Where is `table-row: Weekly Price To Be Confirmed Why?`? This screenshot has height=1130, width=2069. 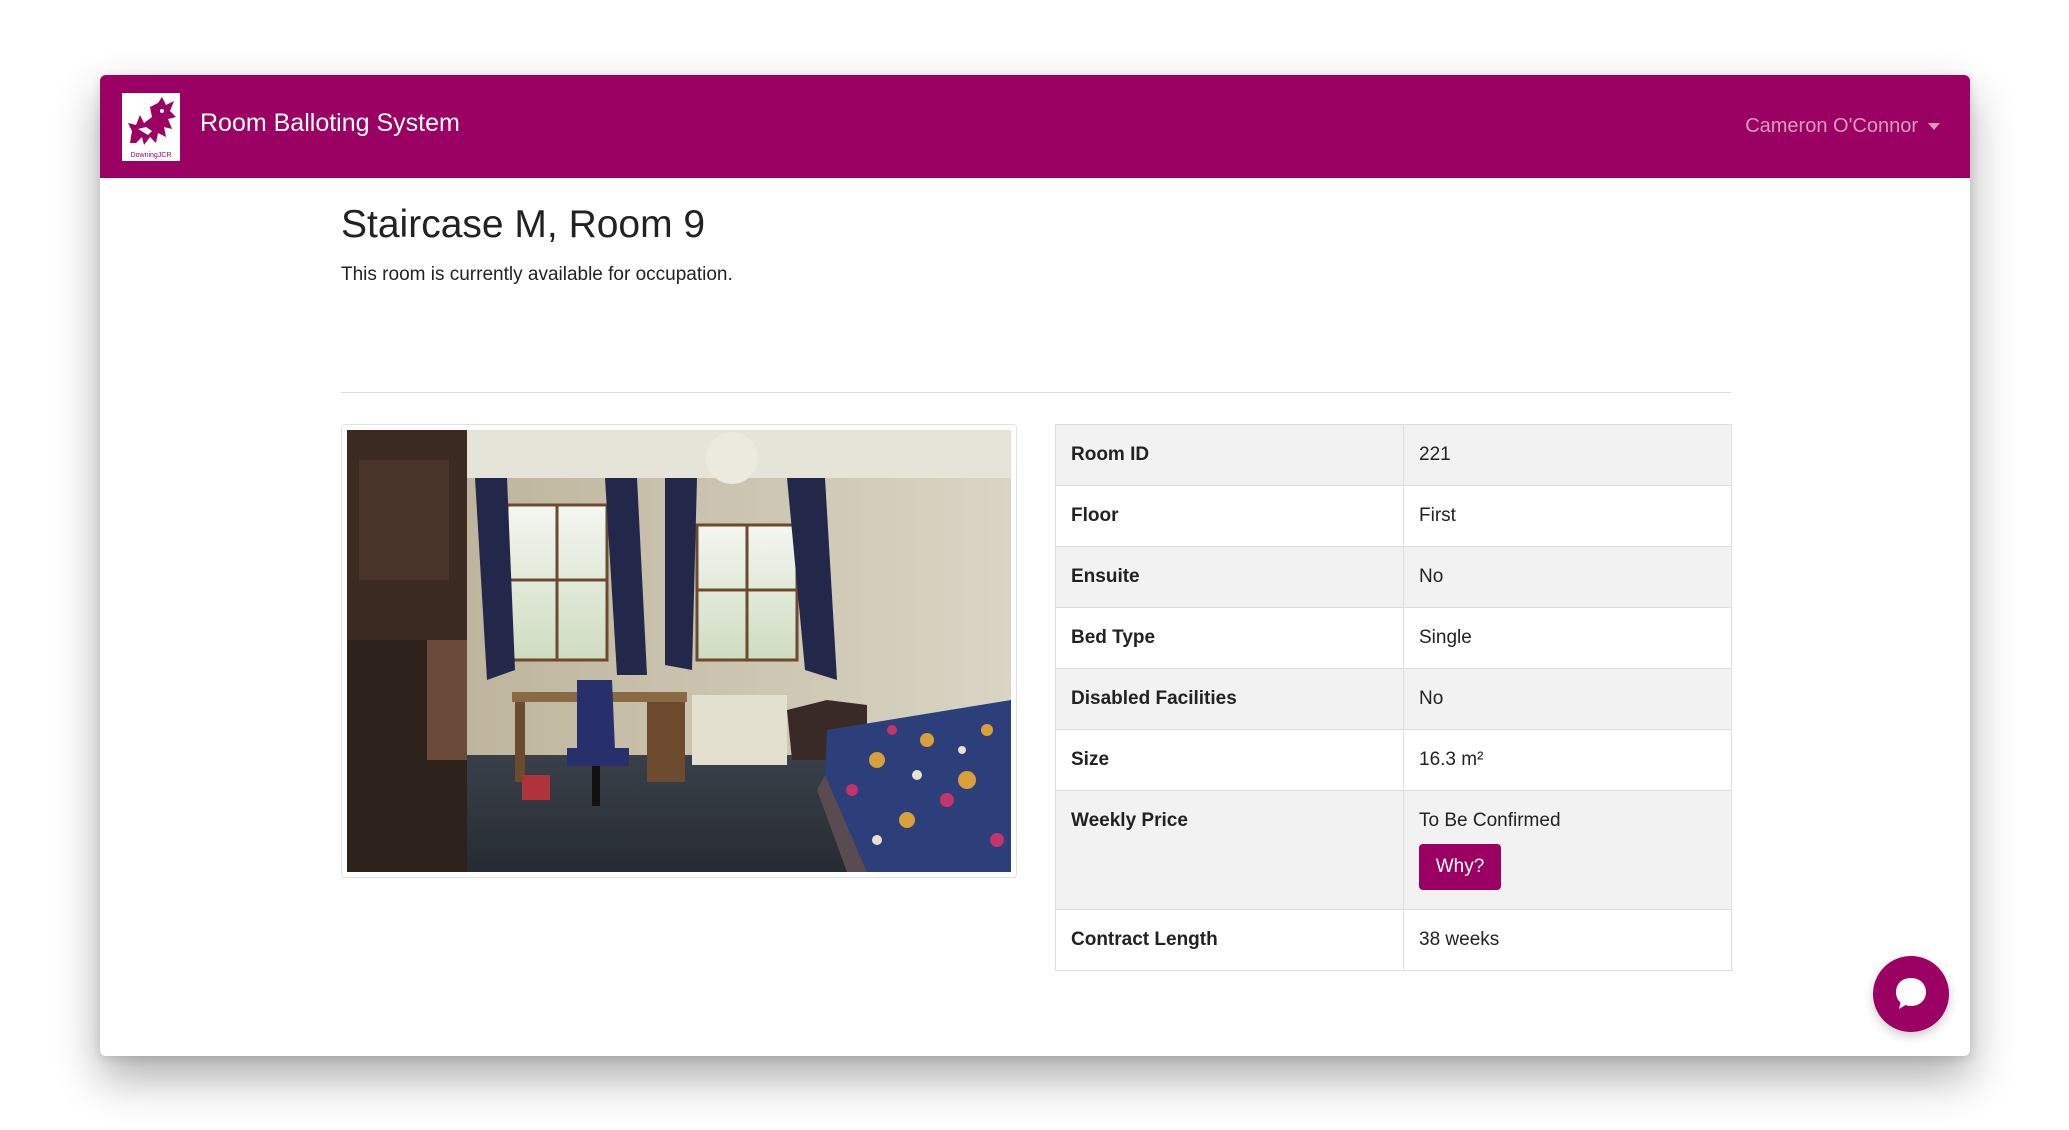 table-row: Weekly Price To Be Confirmed Why? is located at coordinates (1393, 850).